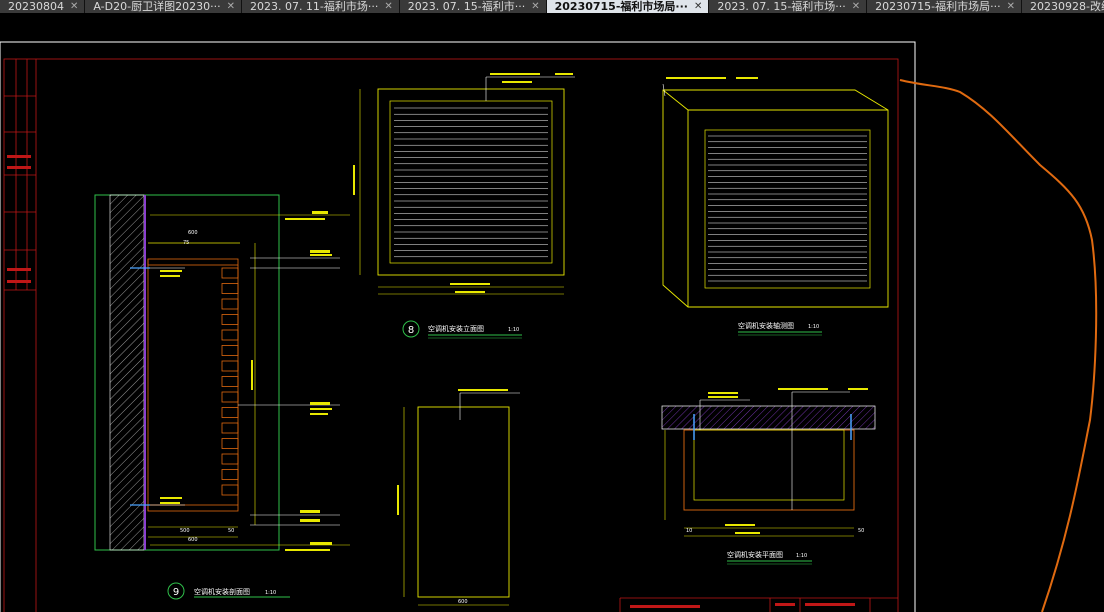  I want to click on tab-4-active: 20230715-福利市场局··· ✕, so click(628, 6).